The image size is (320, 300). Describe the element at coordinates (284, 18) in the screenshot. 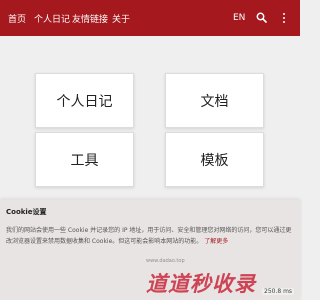

I see `menu-icon` at that location.